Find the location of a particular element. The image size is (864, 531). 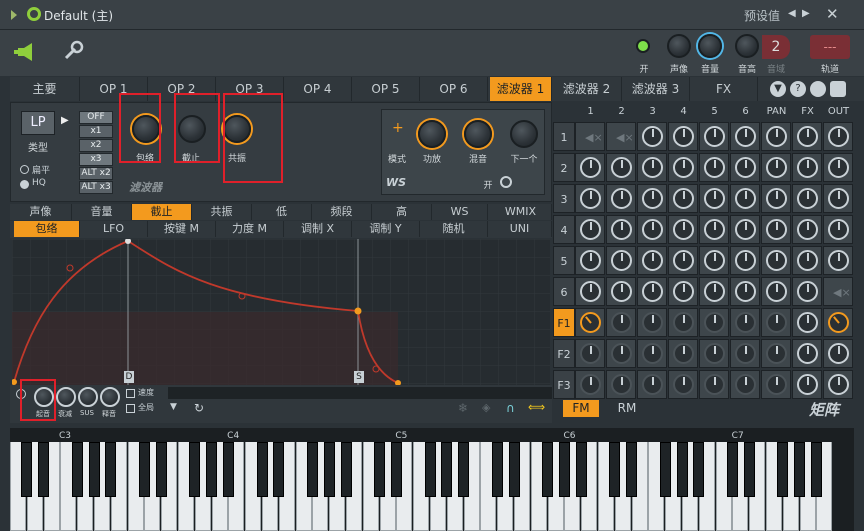

tab-filter3: 滤波器 3 is located at coordinates (656, 89).